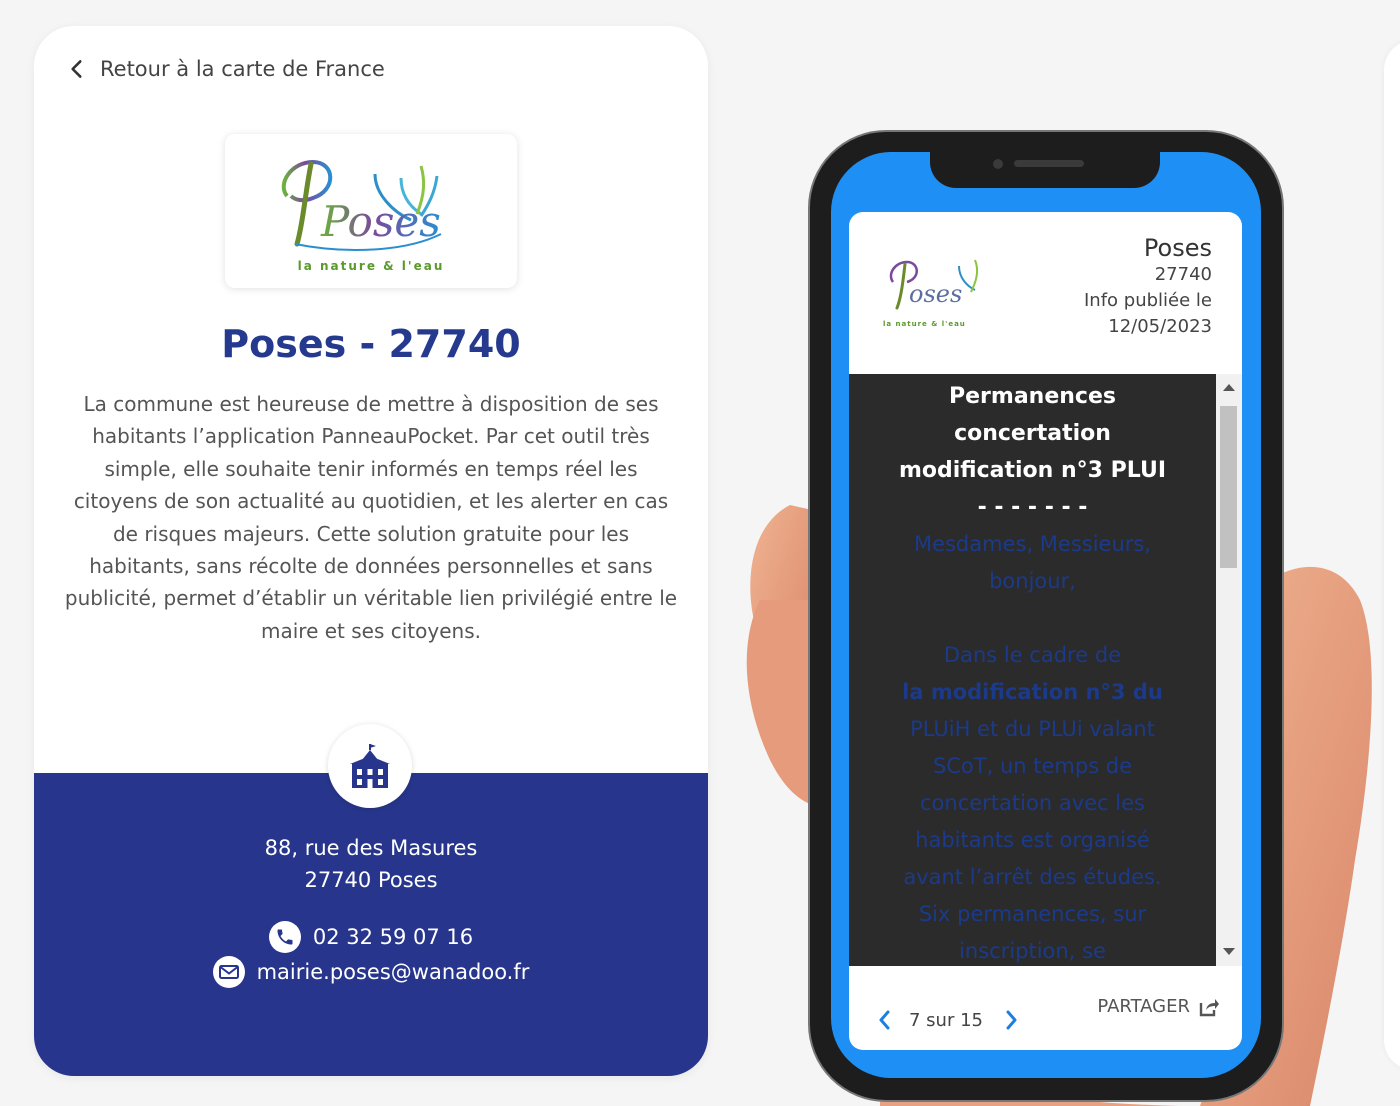 The height and width of the screenshot is (1106, 1400). Describe the element at coordinates (1032, 470) in the screenshot. I see `message-title-line: modification n°3 PLUI` at that location.